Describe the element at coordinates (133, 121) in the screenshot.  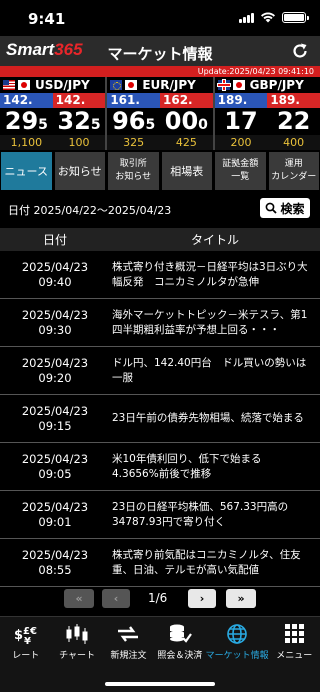
I see `bid-price: 965` at that location.